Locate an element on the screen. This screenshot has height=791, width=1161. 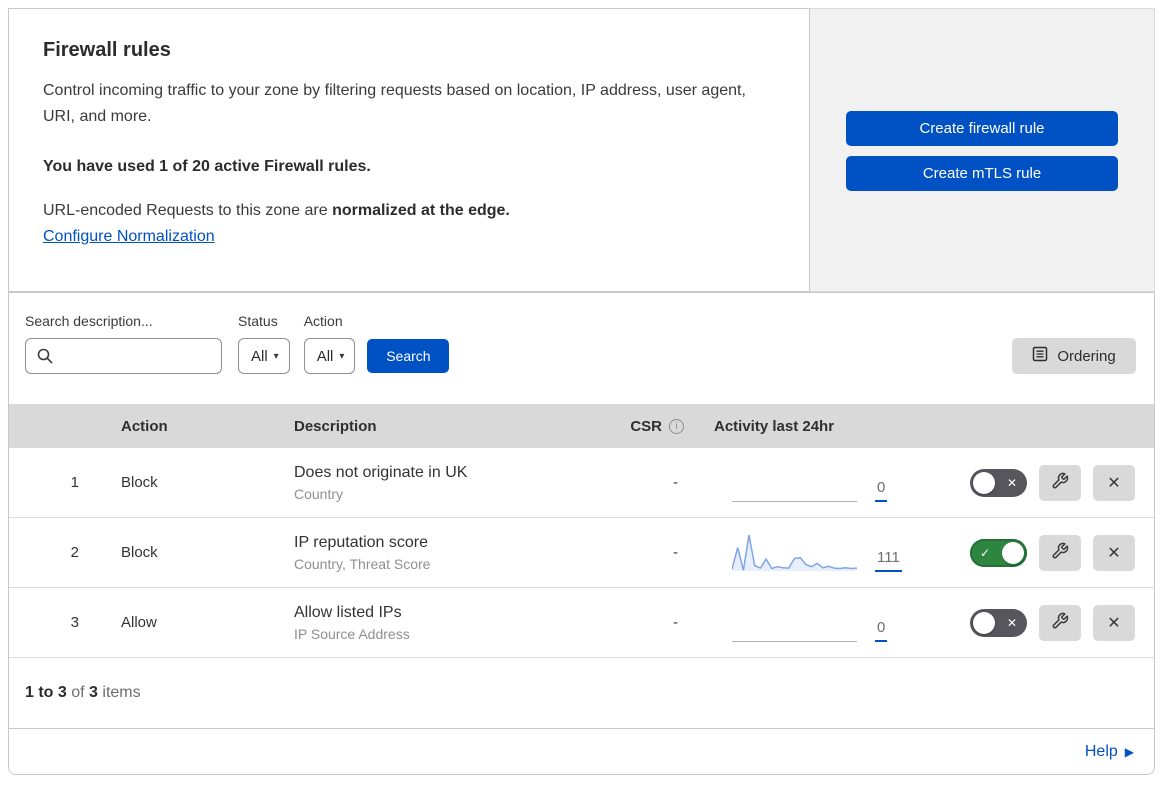
sparkline-chart is located at coordinates (794, 552).